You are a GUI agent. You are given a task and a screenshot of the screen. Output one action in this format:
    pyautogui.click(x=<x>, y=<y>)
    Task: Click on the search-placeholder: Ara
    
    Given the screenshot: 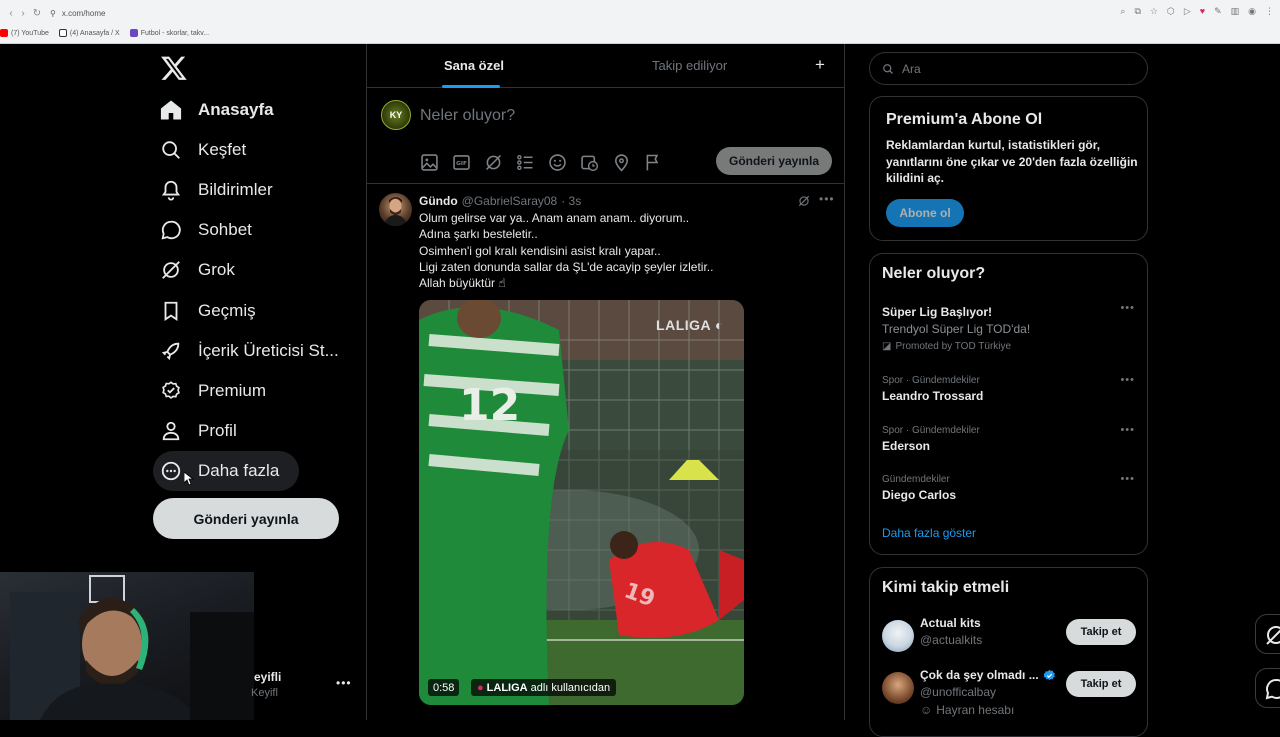 What is the action you would take?
    pyautogui.click(x=911, y=68)
    